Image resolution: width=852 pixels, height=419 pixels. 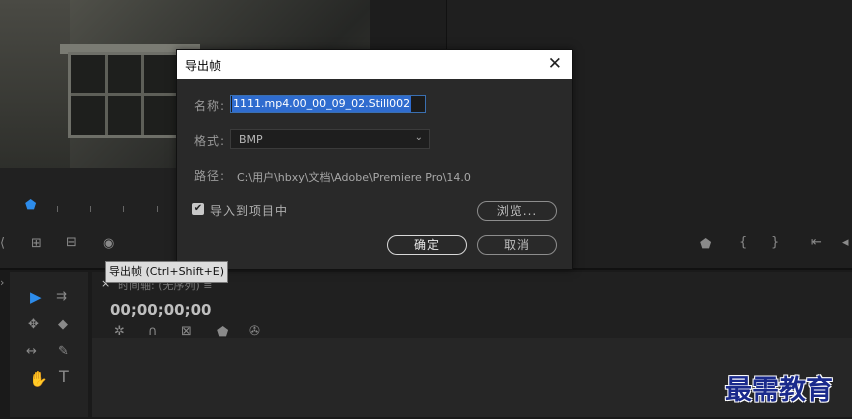 I want to click on format-select: BMP ⌄, so click(x=330, y=139).